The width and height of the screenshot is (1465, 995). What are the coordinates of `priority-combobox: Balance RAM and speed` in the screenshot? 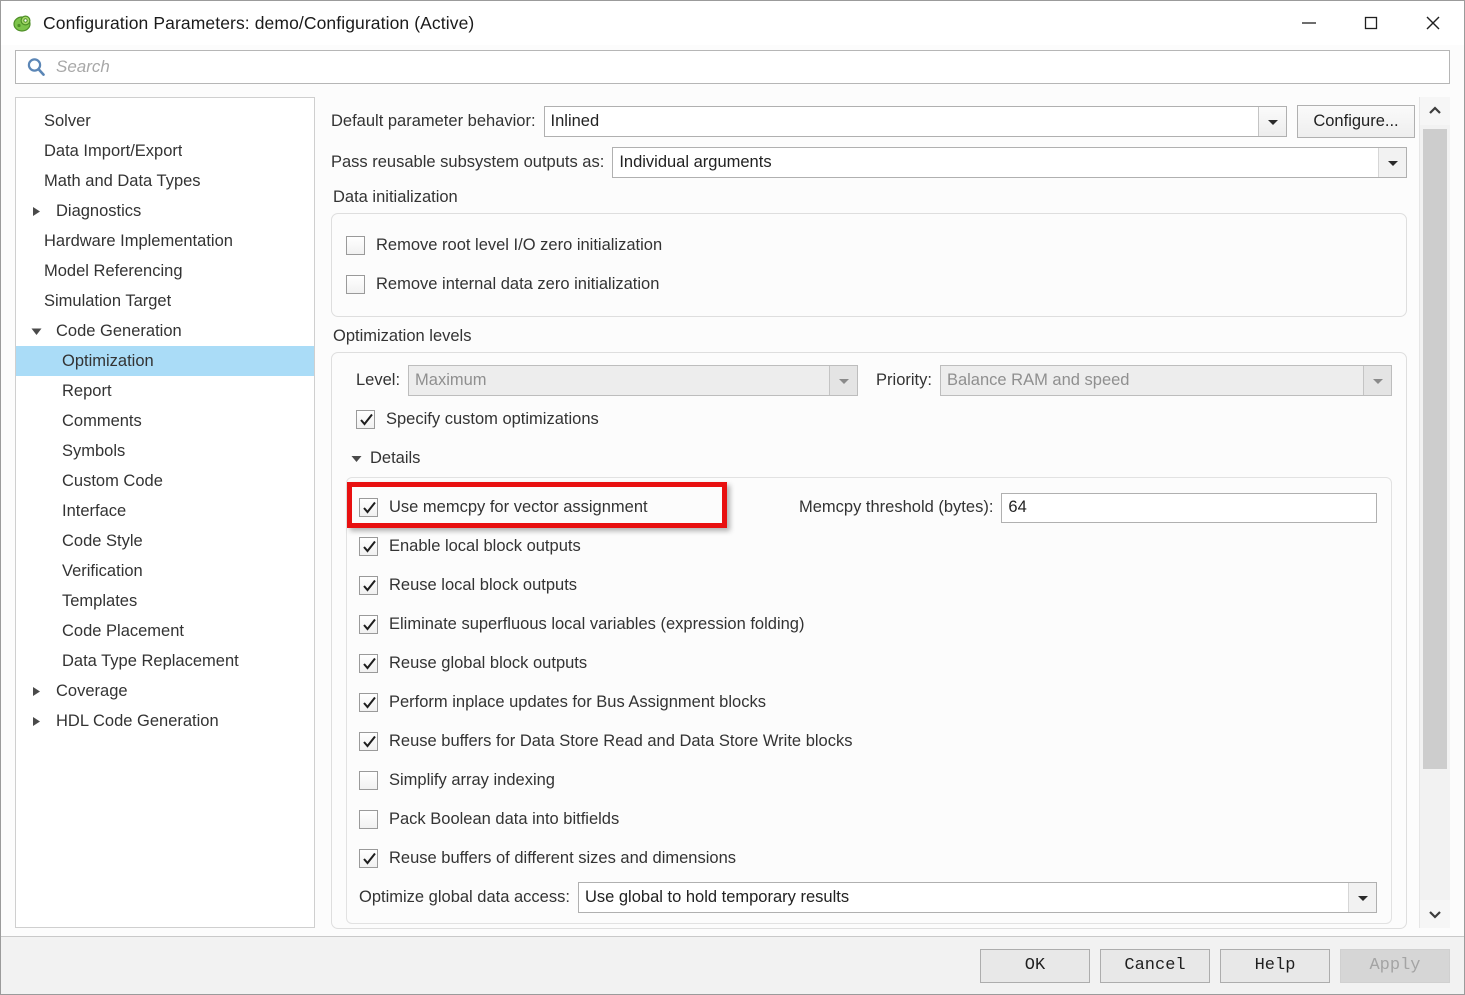 It's located at (1165, 380).